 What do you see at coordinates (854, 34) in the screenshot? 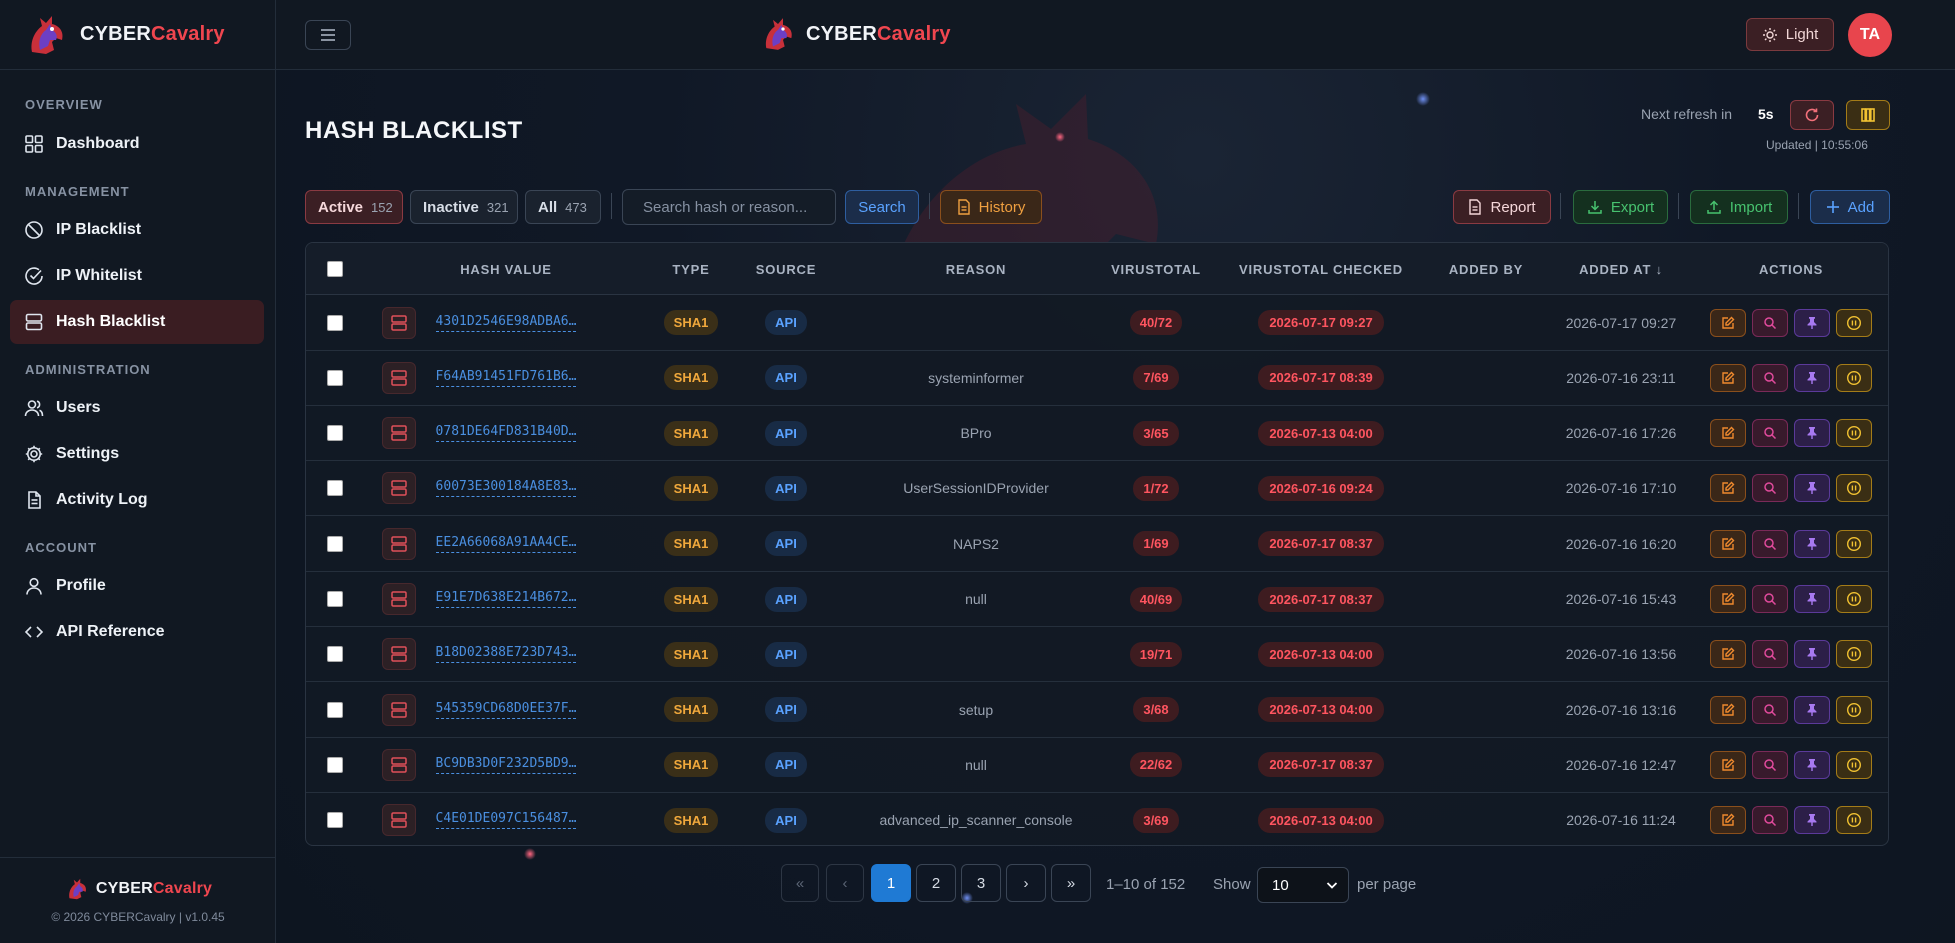
I see `header-brand: CYBERCavalry` at bounding box center [854, 34].